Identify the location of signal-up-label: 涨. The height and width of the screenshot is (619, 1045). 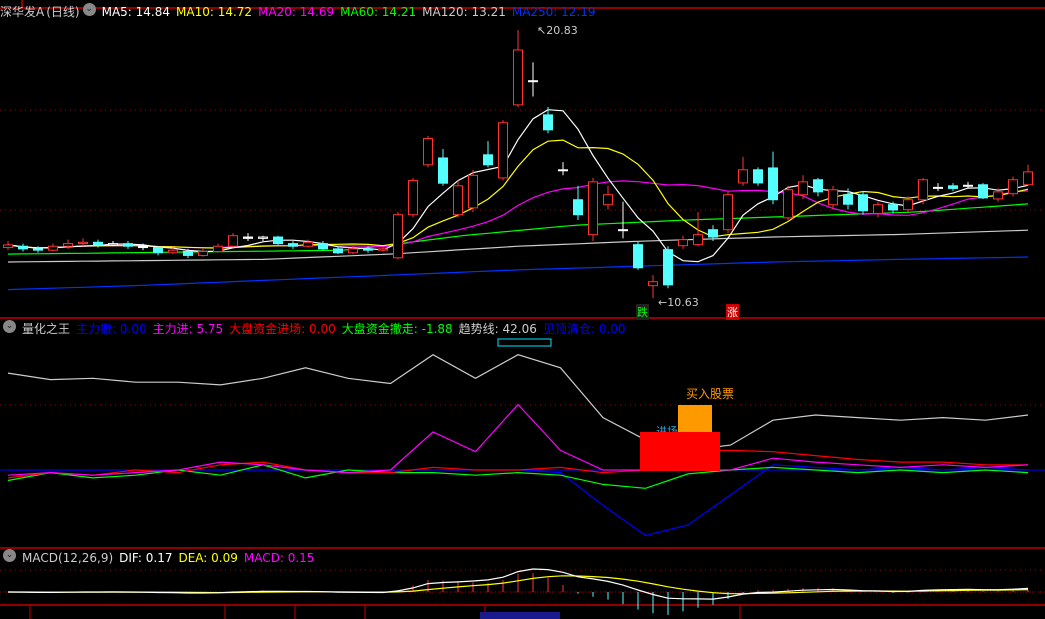
(732, 312).